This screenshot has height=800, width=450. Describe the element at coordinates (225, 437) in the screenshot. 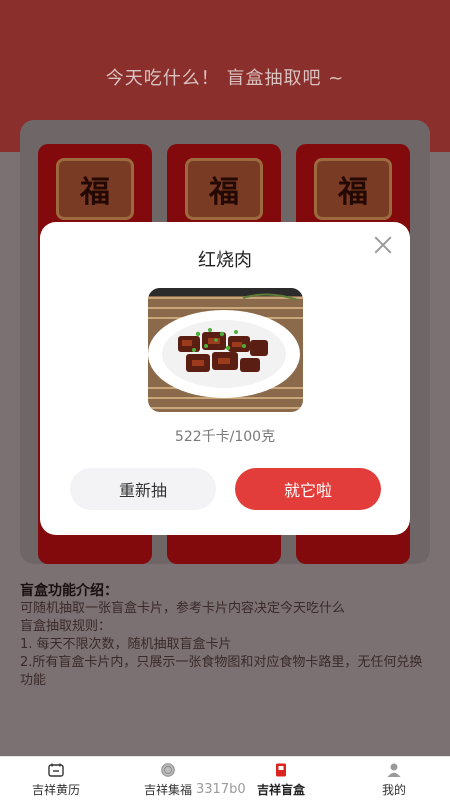

I see `calorie-text: 522千卡/100克` at that location.